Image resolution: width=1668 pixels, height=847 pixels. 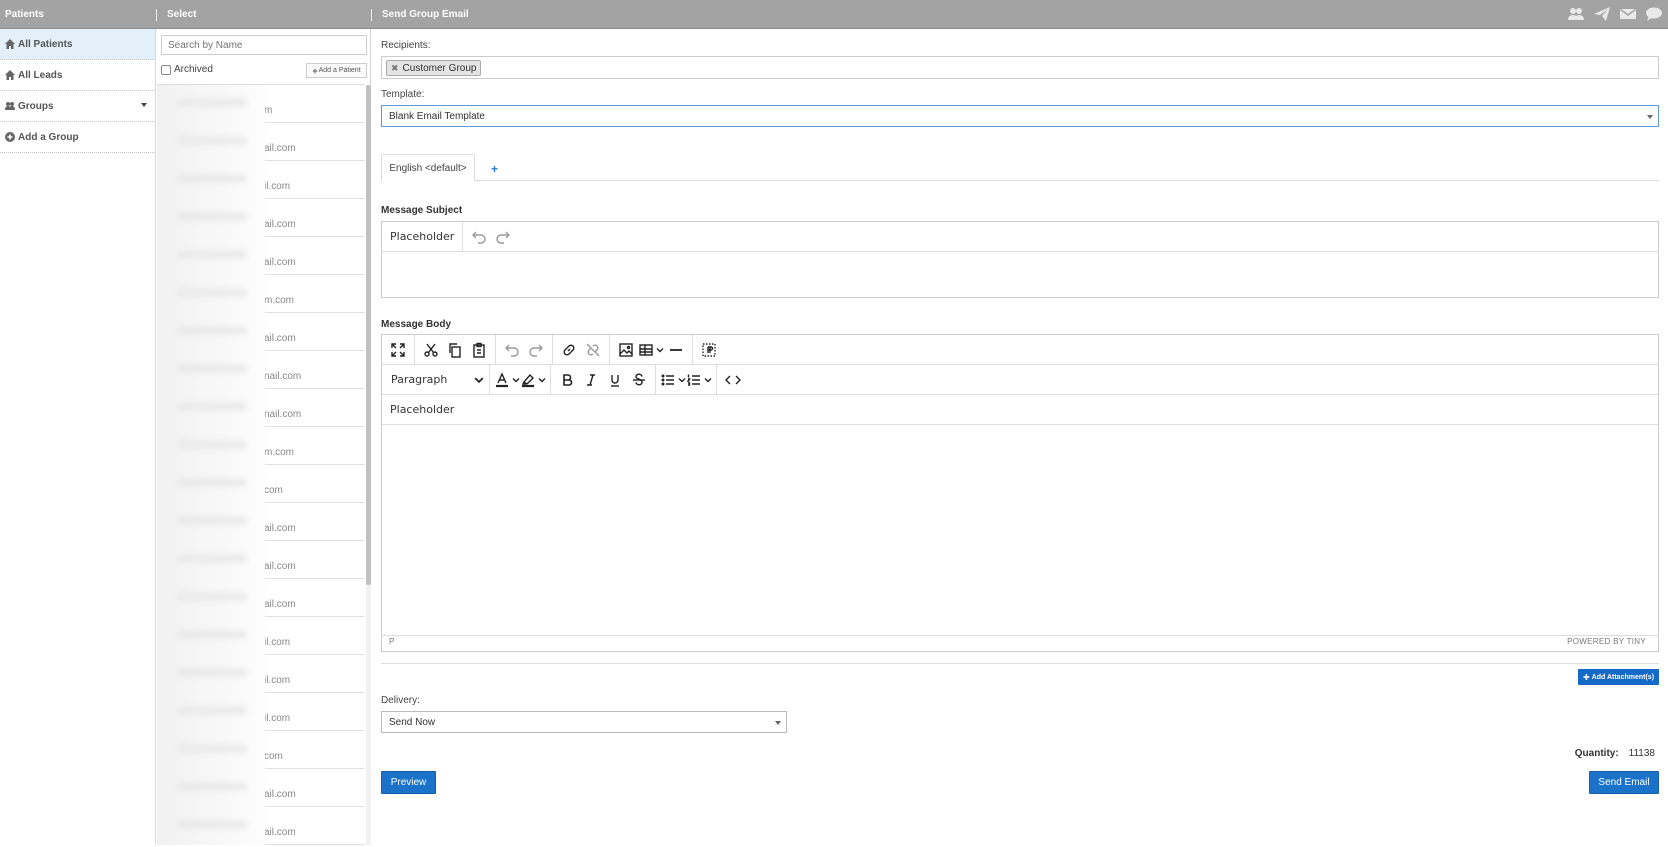 What do you see at coordinates (591, 380) in the screenshot?
I see `italic-icon` at bounding box center [591, 380].